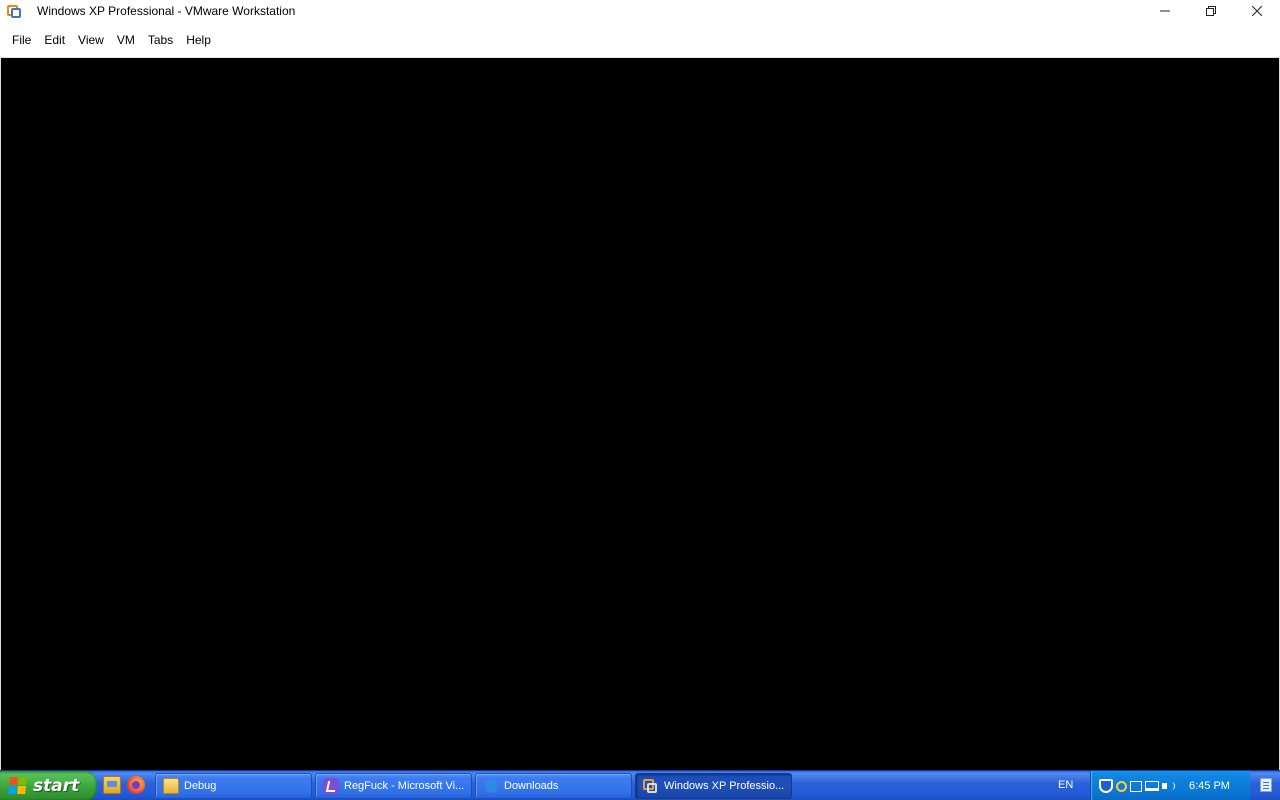 The width and height of the screenshot is (1280, 800). Describe the element at coordinates (1209, 786) in the screenshot. I see `clock: 6:45 PM` at that location.